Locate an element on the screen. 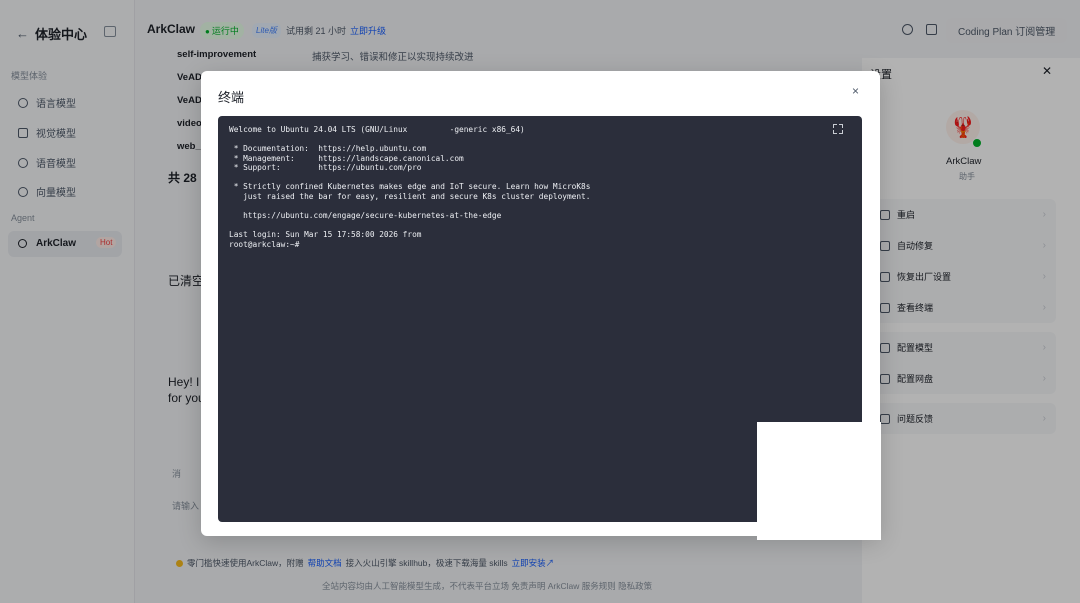 This screenshot has height=603, width=1080. fullscreen-icon is located at coordinates (838, 129).